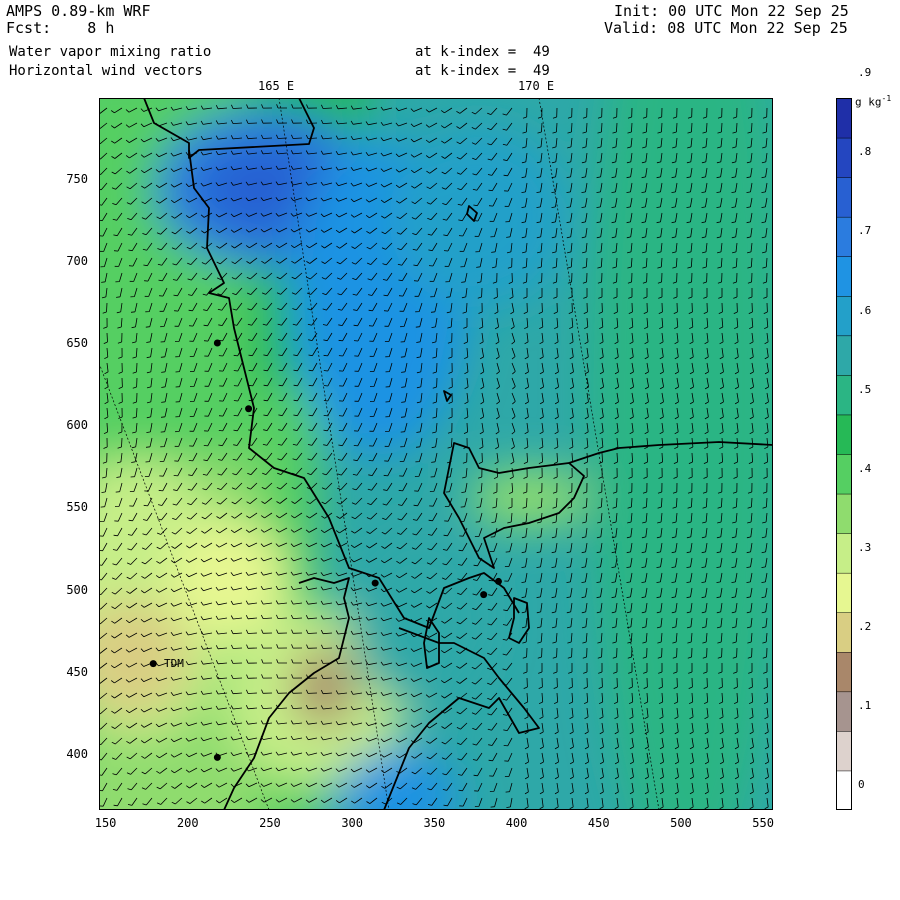  Describe the element at coordinates (865, 73) in the screenshot. I see `colorbar-label: .9` at that location.